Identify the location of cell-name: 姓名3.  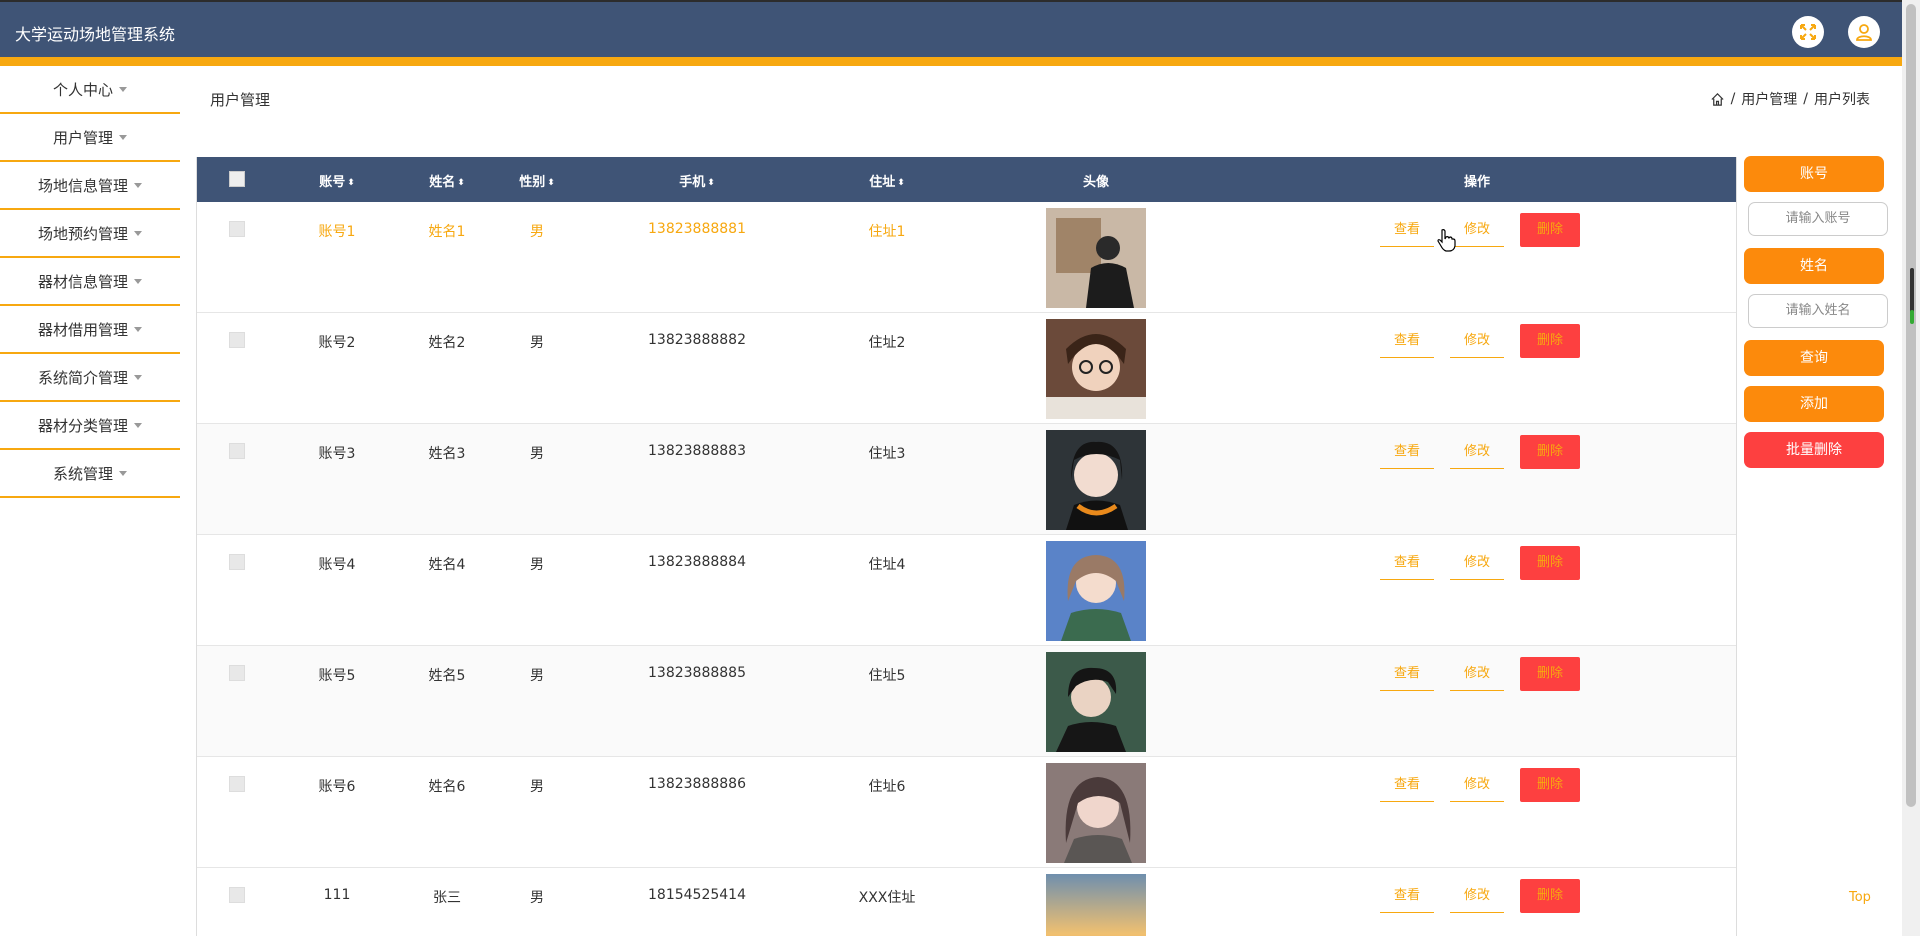
(447, 454).